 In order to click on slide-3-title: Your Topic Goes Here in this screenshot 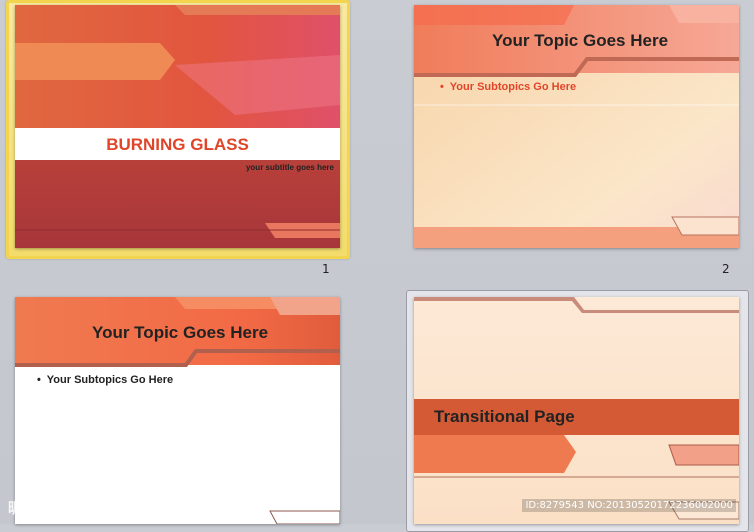, I will do `click(180, 332)`.